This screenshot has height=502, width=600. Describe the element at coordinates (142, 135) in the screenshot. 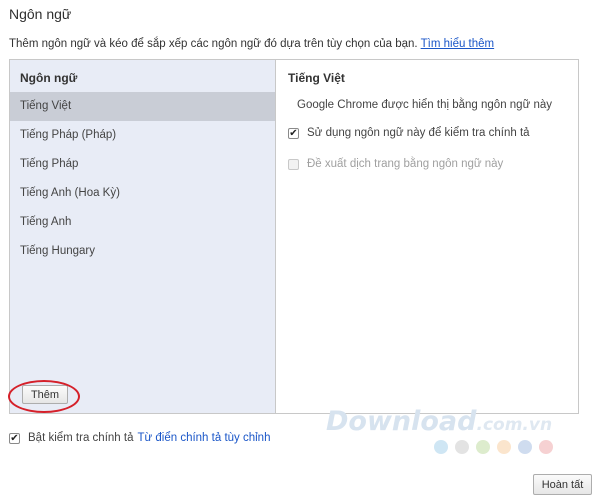

I see `language-item-french-france: Tiếng Pháp (Pháp)` at that location.